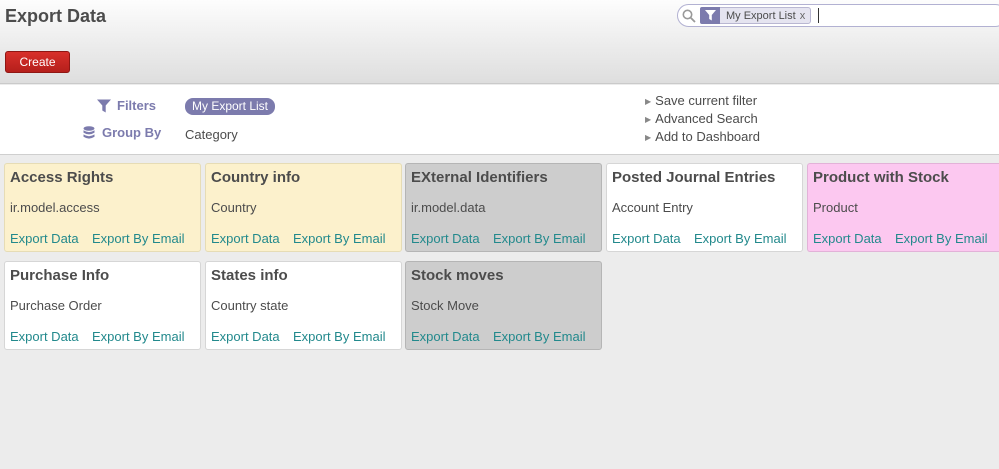 This screenshot has width=999, height=469. Describe the element at coordinates (56, 16) in the screenshot. I see `page-title: Export Data` at that location.